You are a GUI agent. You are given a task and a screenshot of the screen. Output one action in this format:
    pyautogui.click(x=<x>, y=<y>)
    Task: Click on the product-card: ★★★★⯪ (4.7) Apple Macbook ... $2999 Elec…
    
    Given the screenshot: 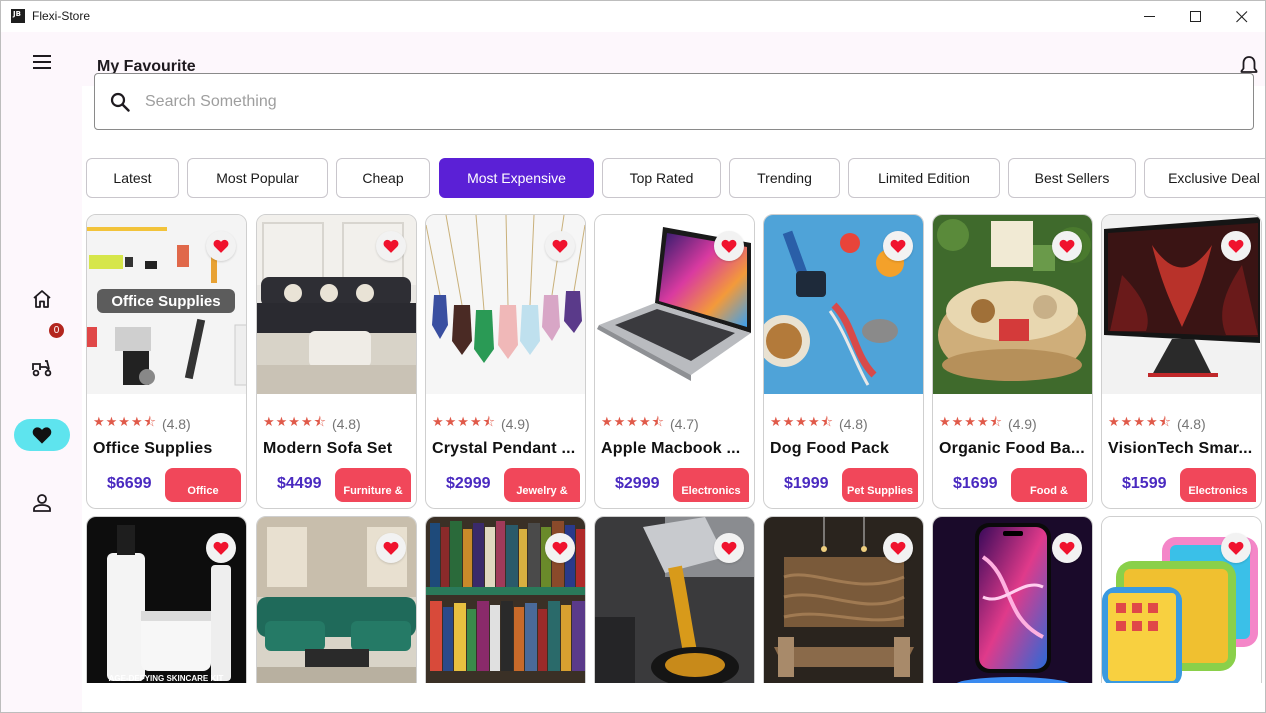 What is the action you would take?
    pyautogui.click(x=674, y=361)
    